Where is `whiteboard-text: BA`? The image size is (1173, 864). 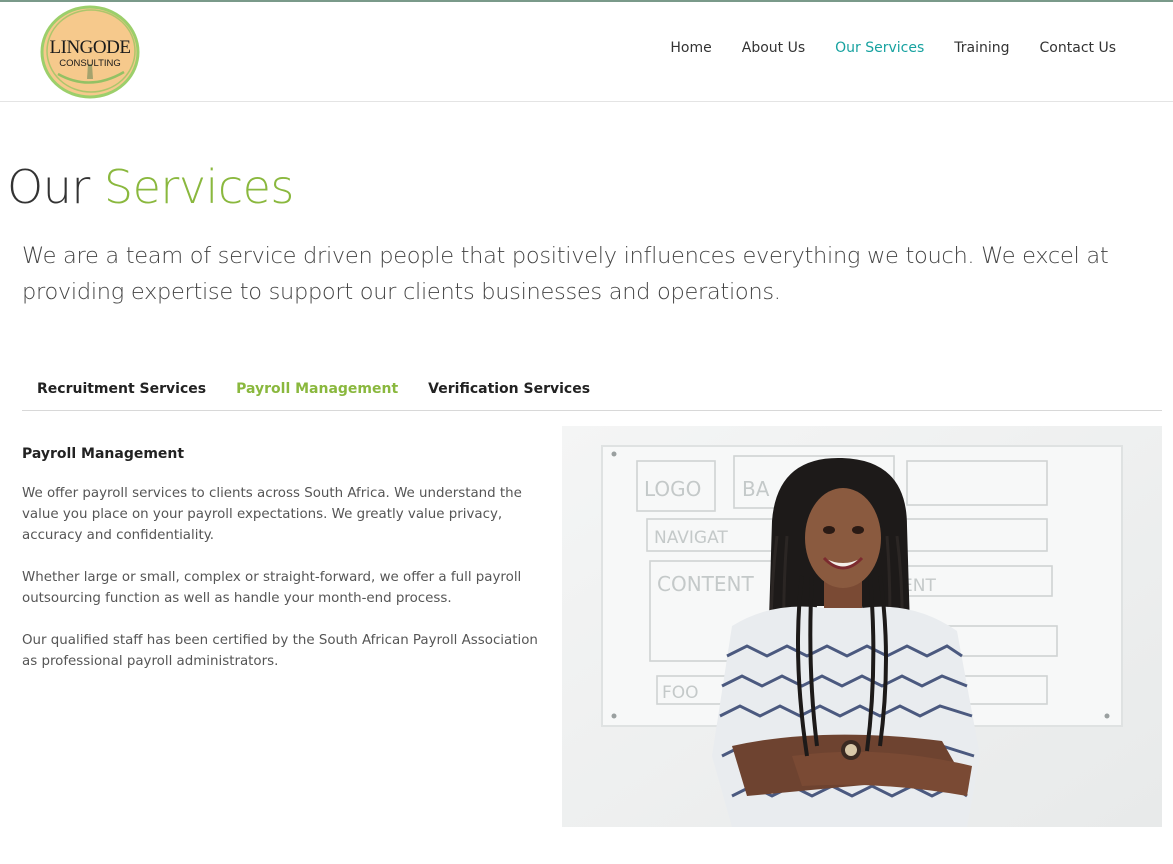 whiteboard-text: BA is located at coordinates (756, 489).